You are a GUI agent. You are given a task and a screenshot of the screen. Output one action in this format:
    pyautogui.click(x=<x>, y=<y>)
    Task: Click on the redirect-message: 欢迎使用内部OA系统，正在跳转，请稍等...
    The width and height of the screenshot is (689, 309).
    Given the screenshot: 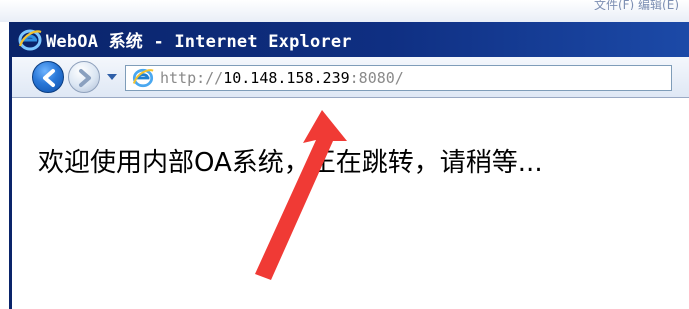 What is the action you would take?
    pyautogui.click(x=290, y=163)
    